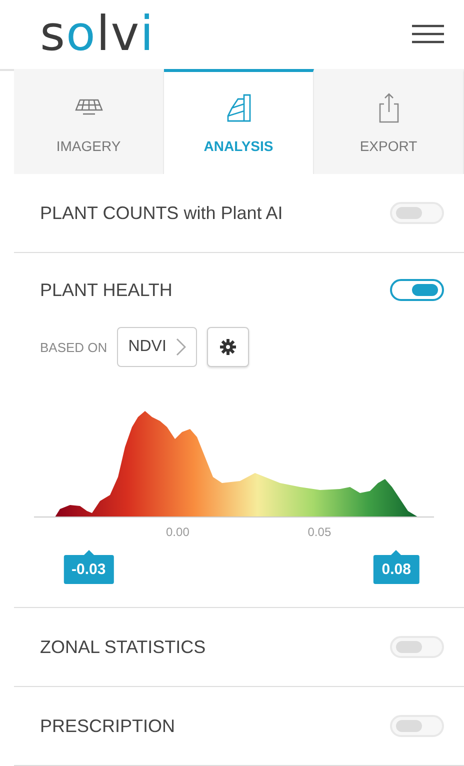 Image resolution: width=464 pixels, height=766 pixels. I want to click on toggle-switch, so click(417, 290).